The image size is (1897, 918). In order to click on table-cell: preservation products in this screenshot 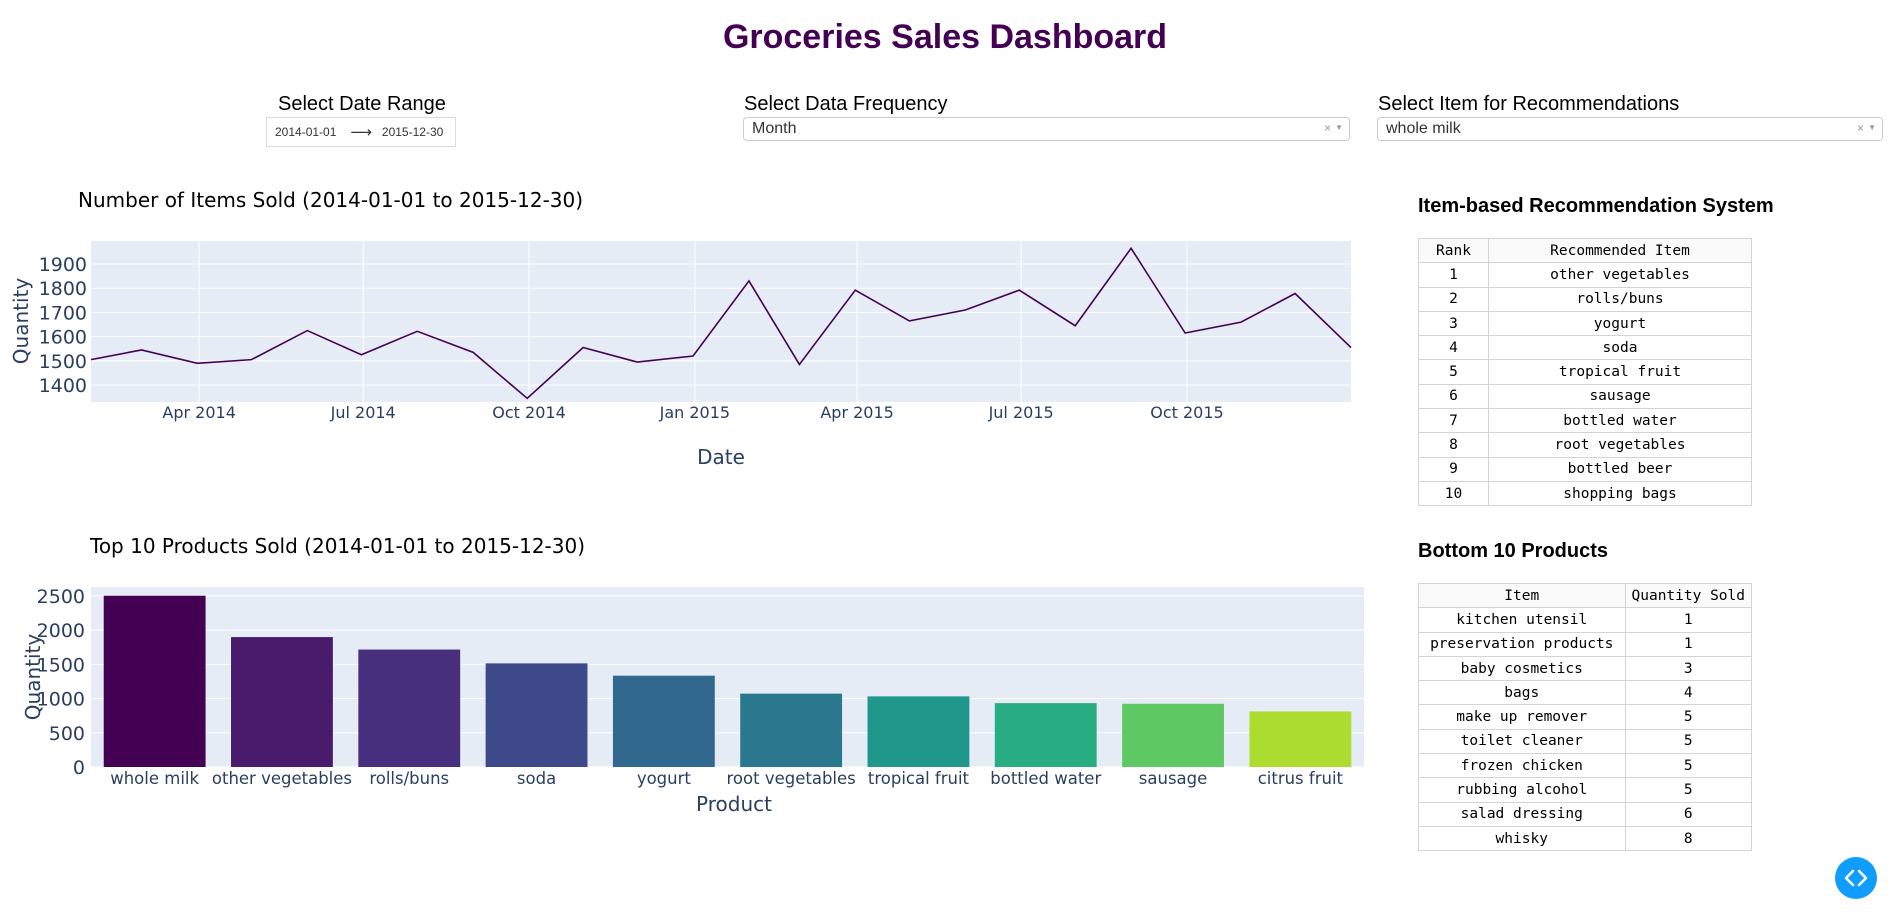, I will do `click(1522, 644)`.